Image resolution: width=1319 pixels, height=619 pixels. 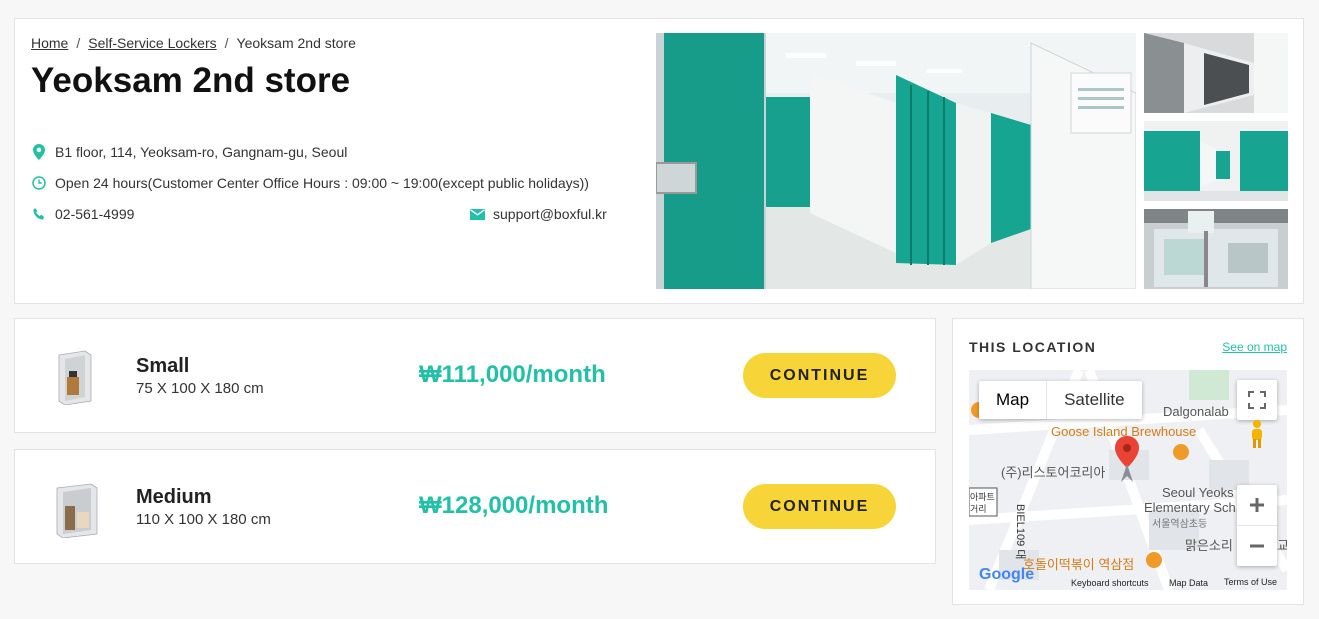 What do you see at coordinates (200, 388) in the screenshot?
I see `locker-dimensions: 75 X 100 X 180 cm` at bounding box center [200, 388].